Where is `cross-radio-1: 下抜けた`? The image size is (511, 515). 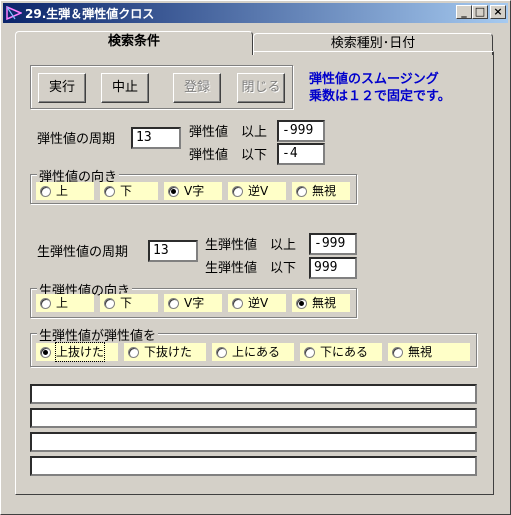
cross-radio-1: 下抜けた is located at coordinates (165, 352).